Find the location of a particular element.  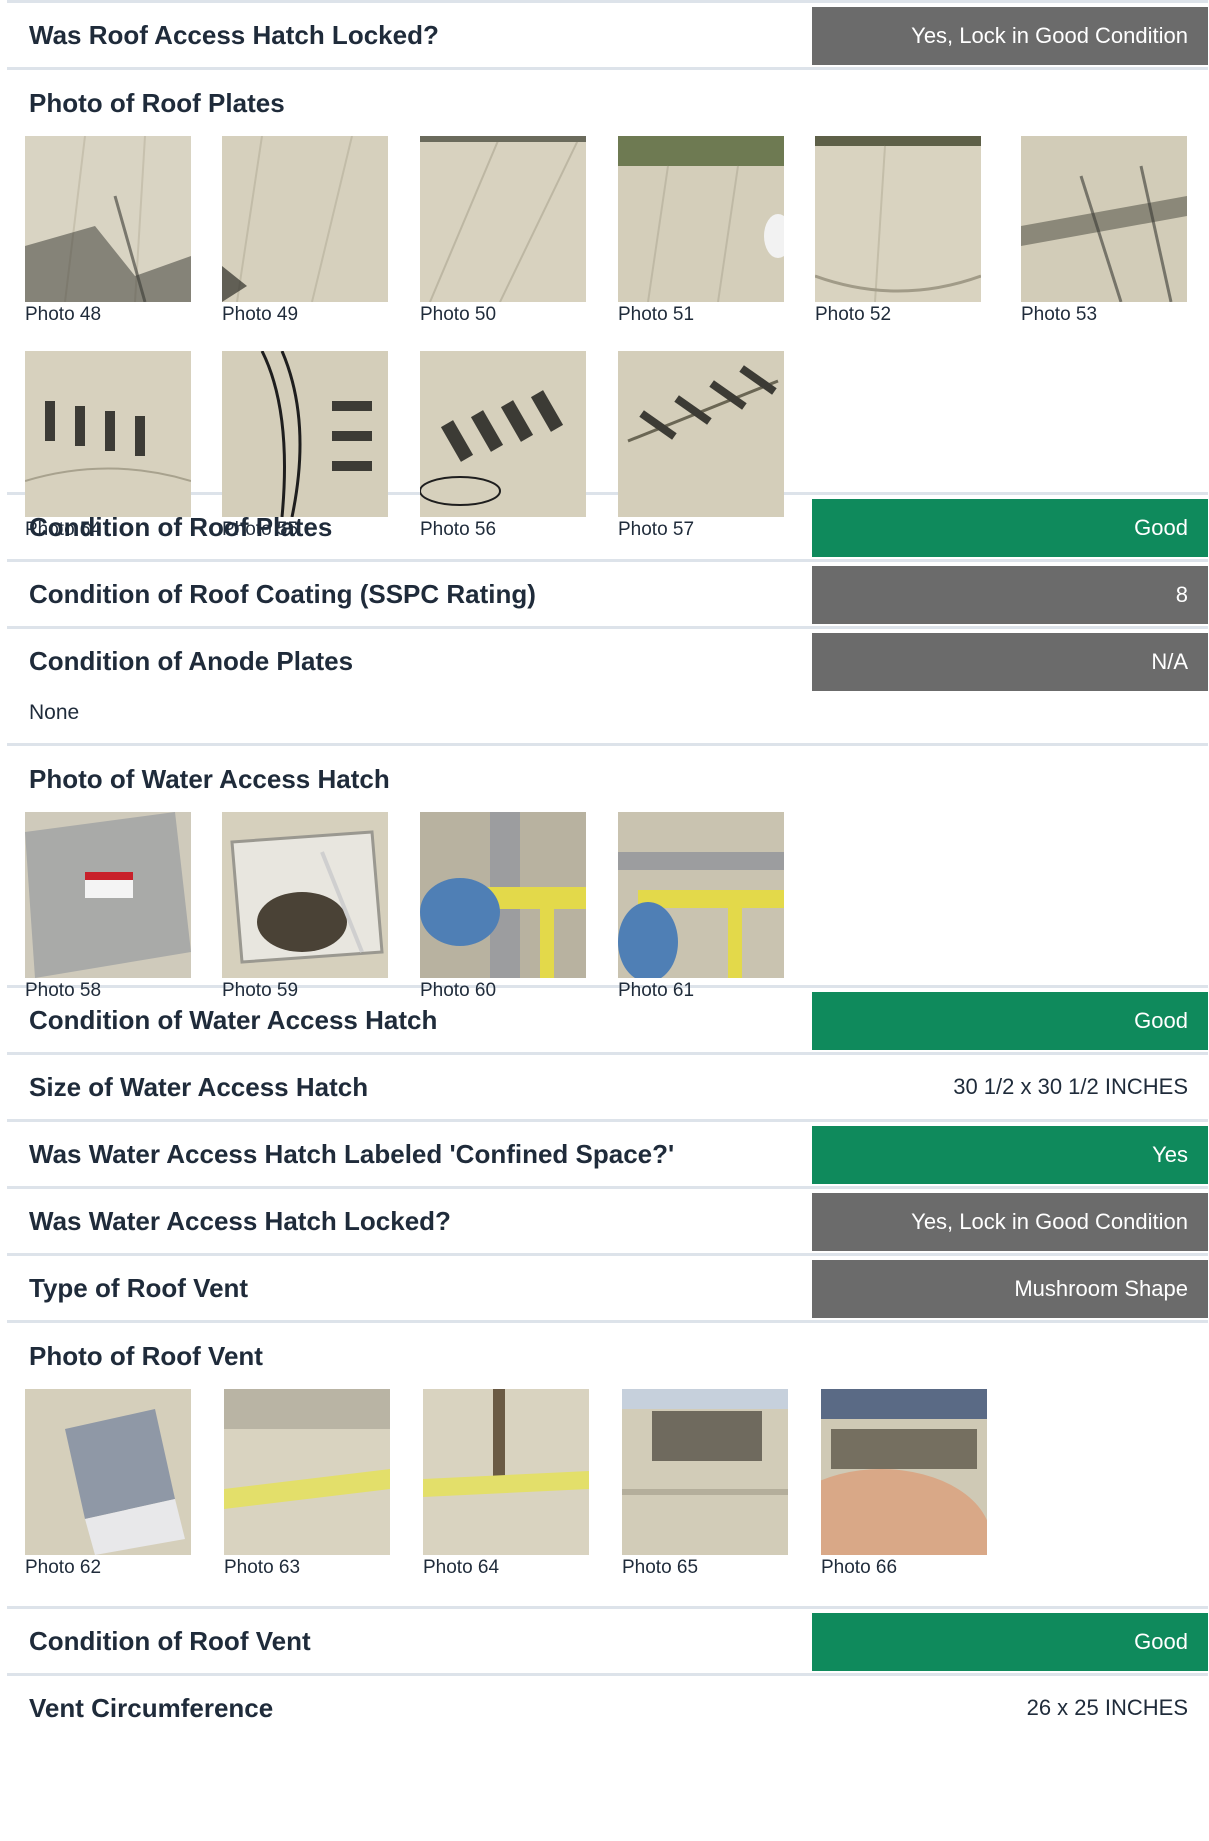

photo-item: Photo 60 is located at coordinates (503, 907).